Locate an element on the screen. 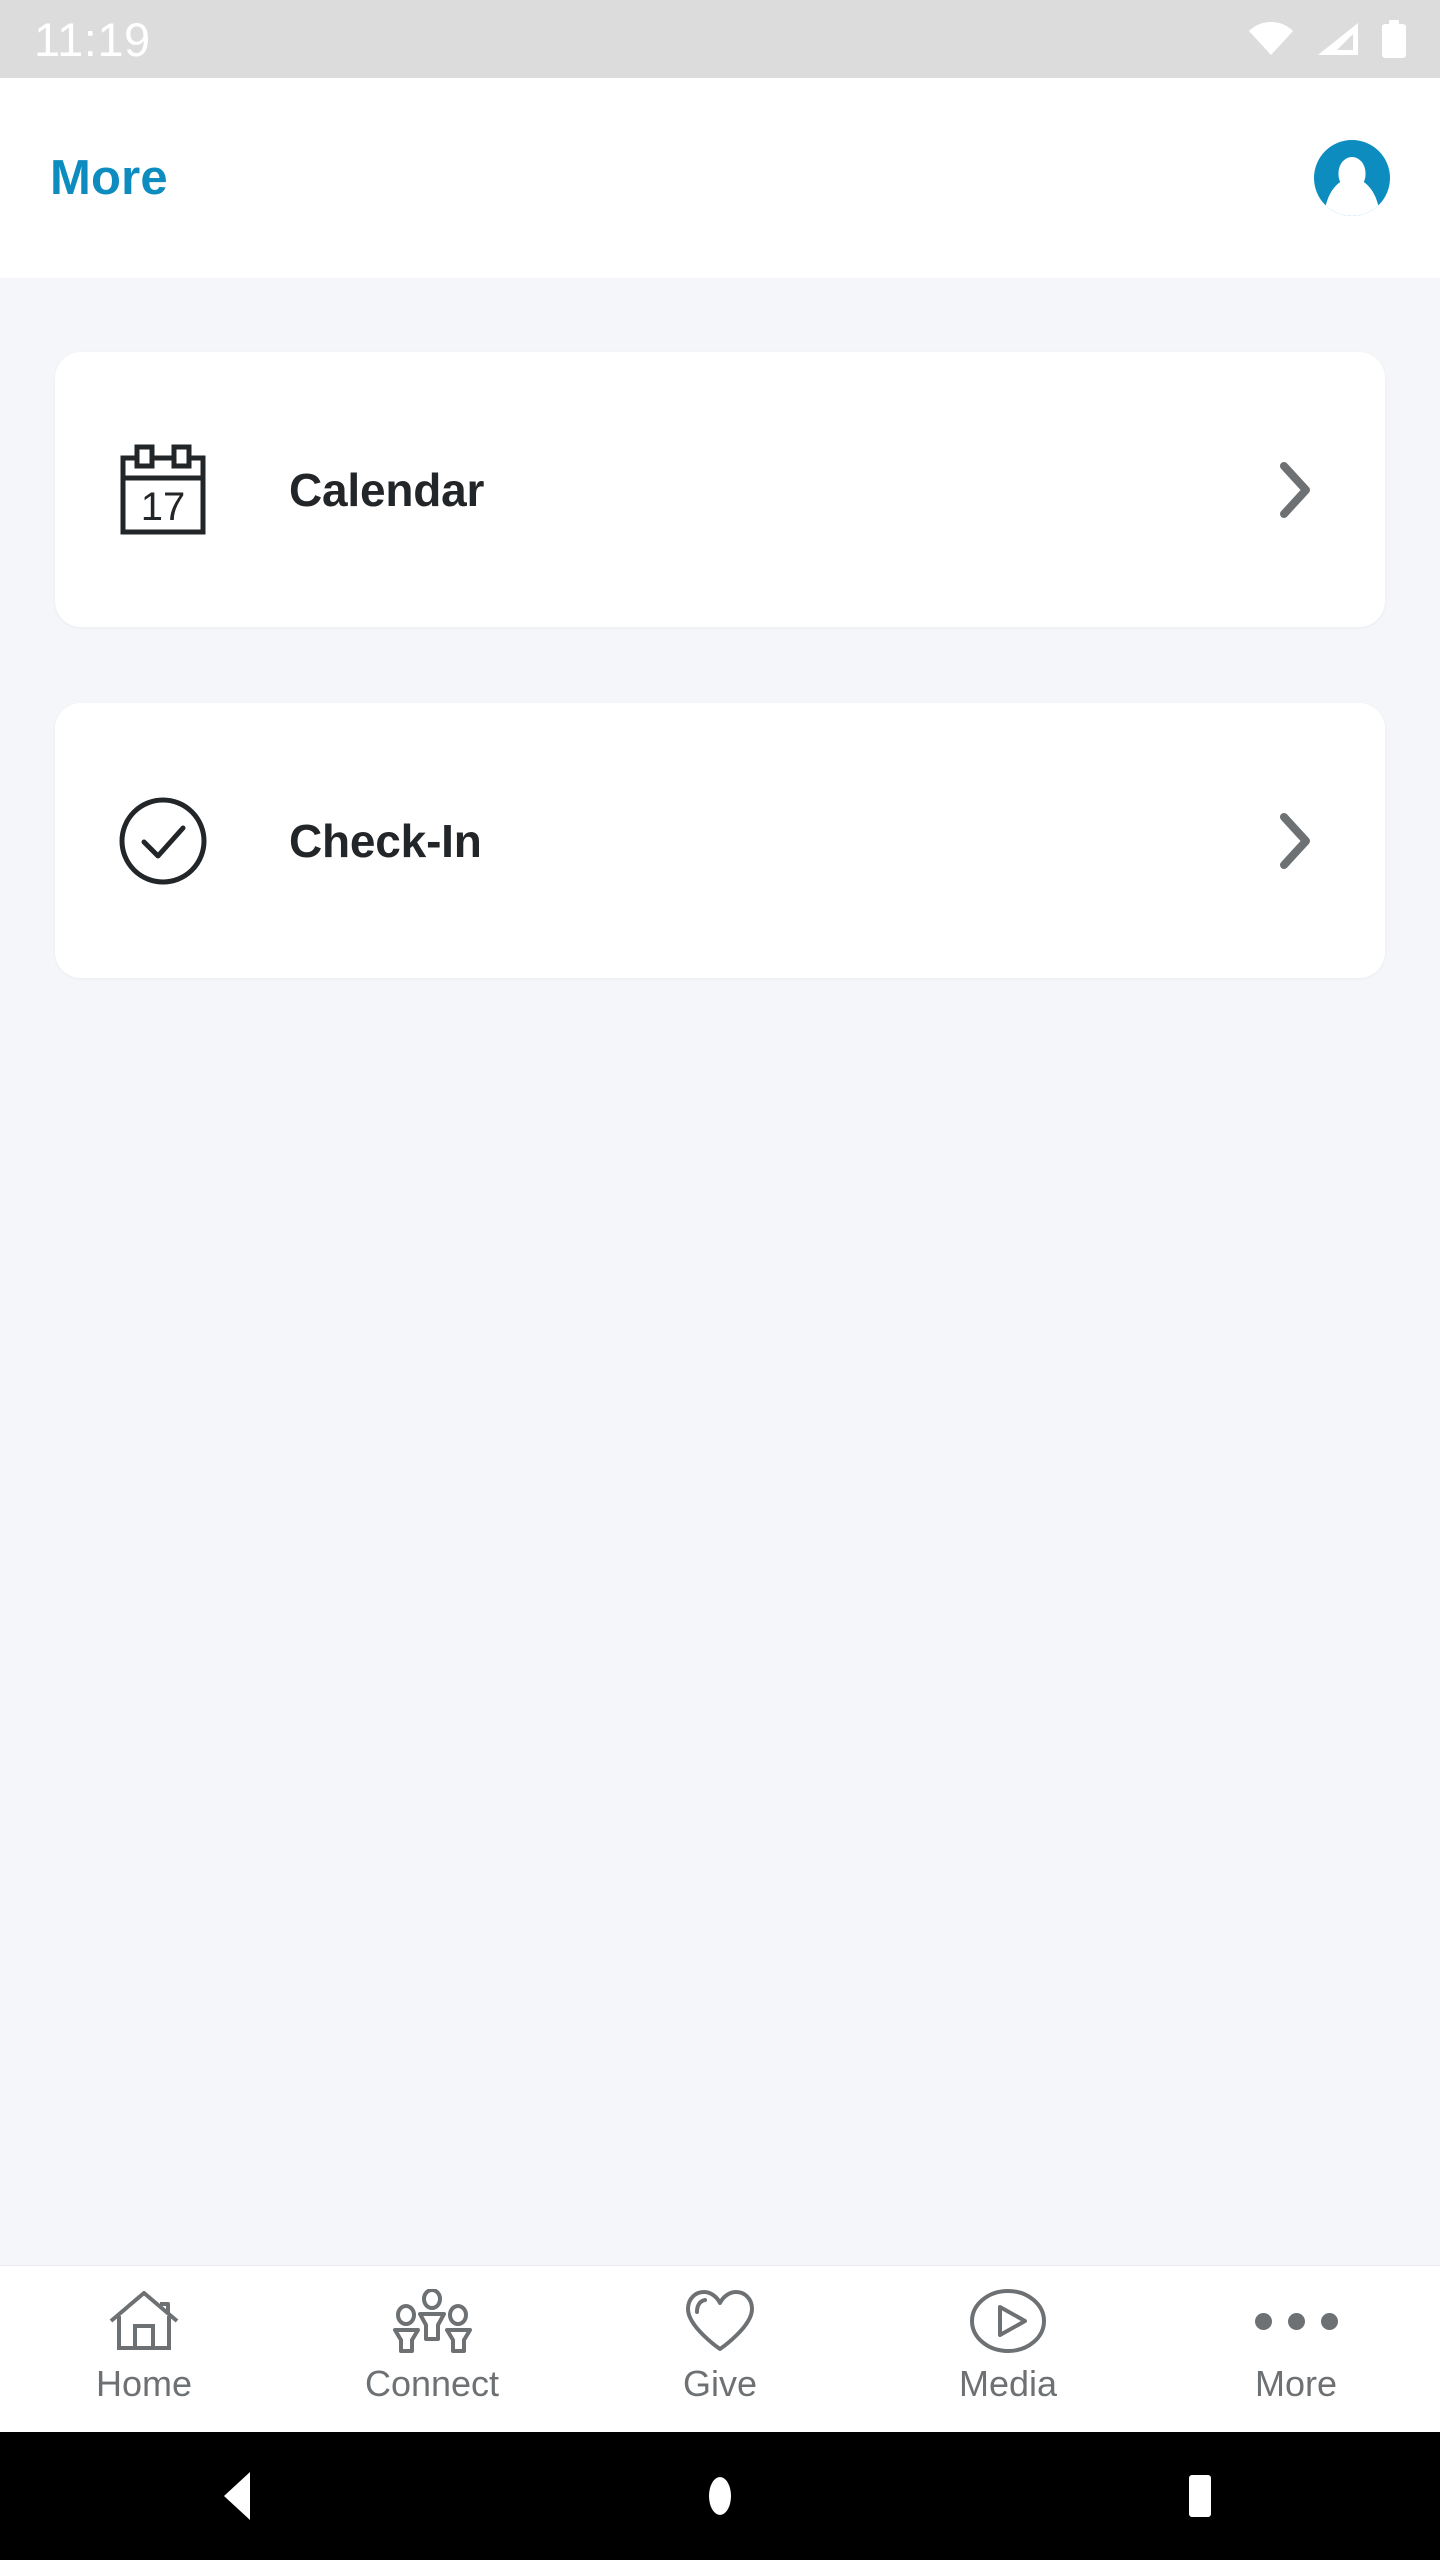  android-system-nav is located at coordinates (720, 2496).